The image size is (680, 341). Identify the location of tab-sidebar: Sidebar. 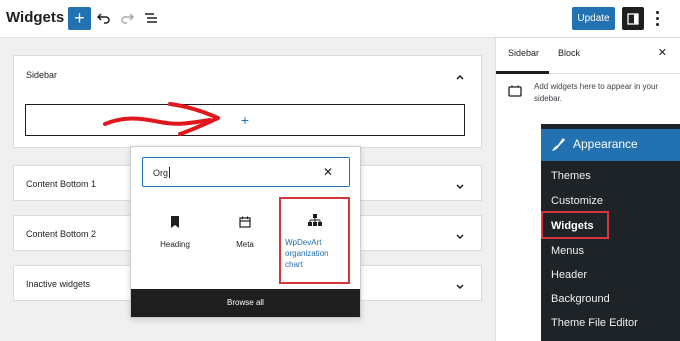
(523, 53).